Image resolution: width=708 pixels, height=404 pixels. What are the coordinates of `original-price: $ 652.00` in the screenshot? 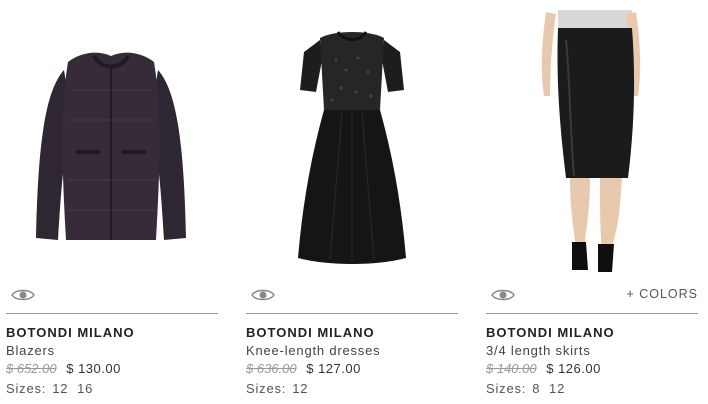 It's located at (31, 368).